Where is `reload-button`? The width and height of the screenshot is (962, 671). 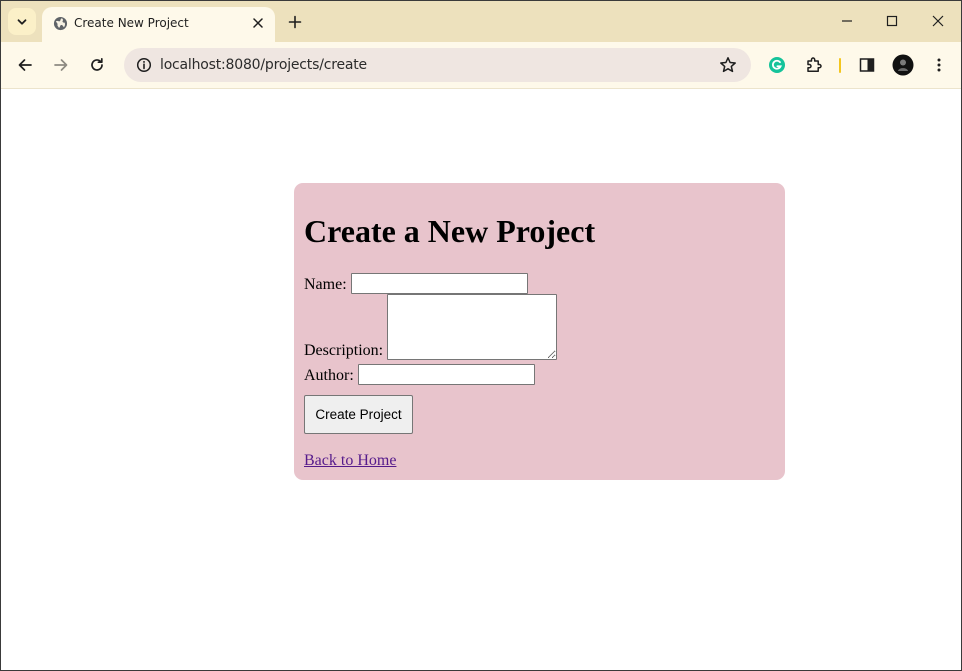
reload-button is located at coordinates (97, 65).